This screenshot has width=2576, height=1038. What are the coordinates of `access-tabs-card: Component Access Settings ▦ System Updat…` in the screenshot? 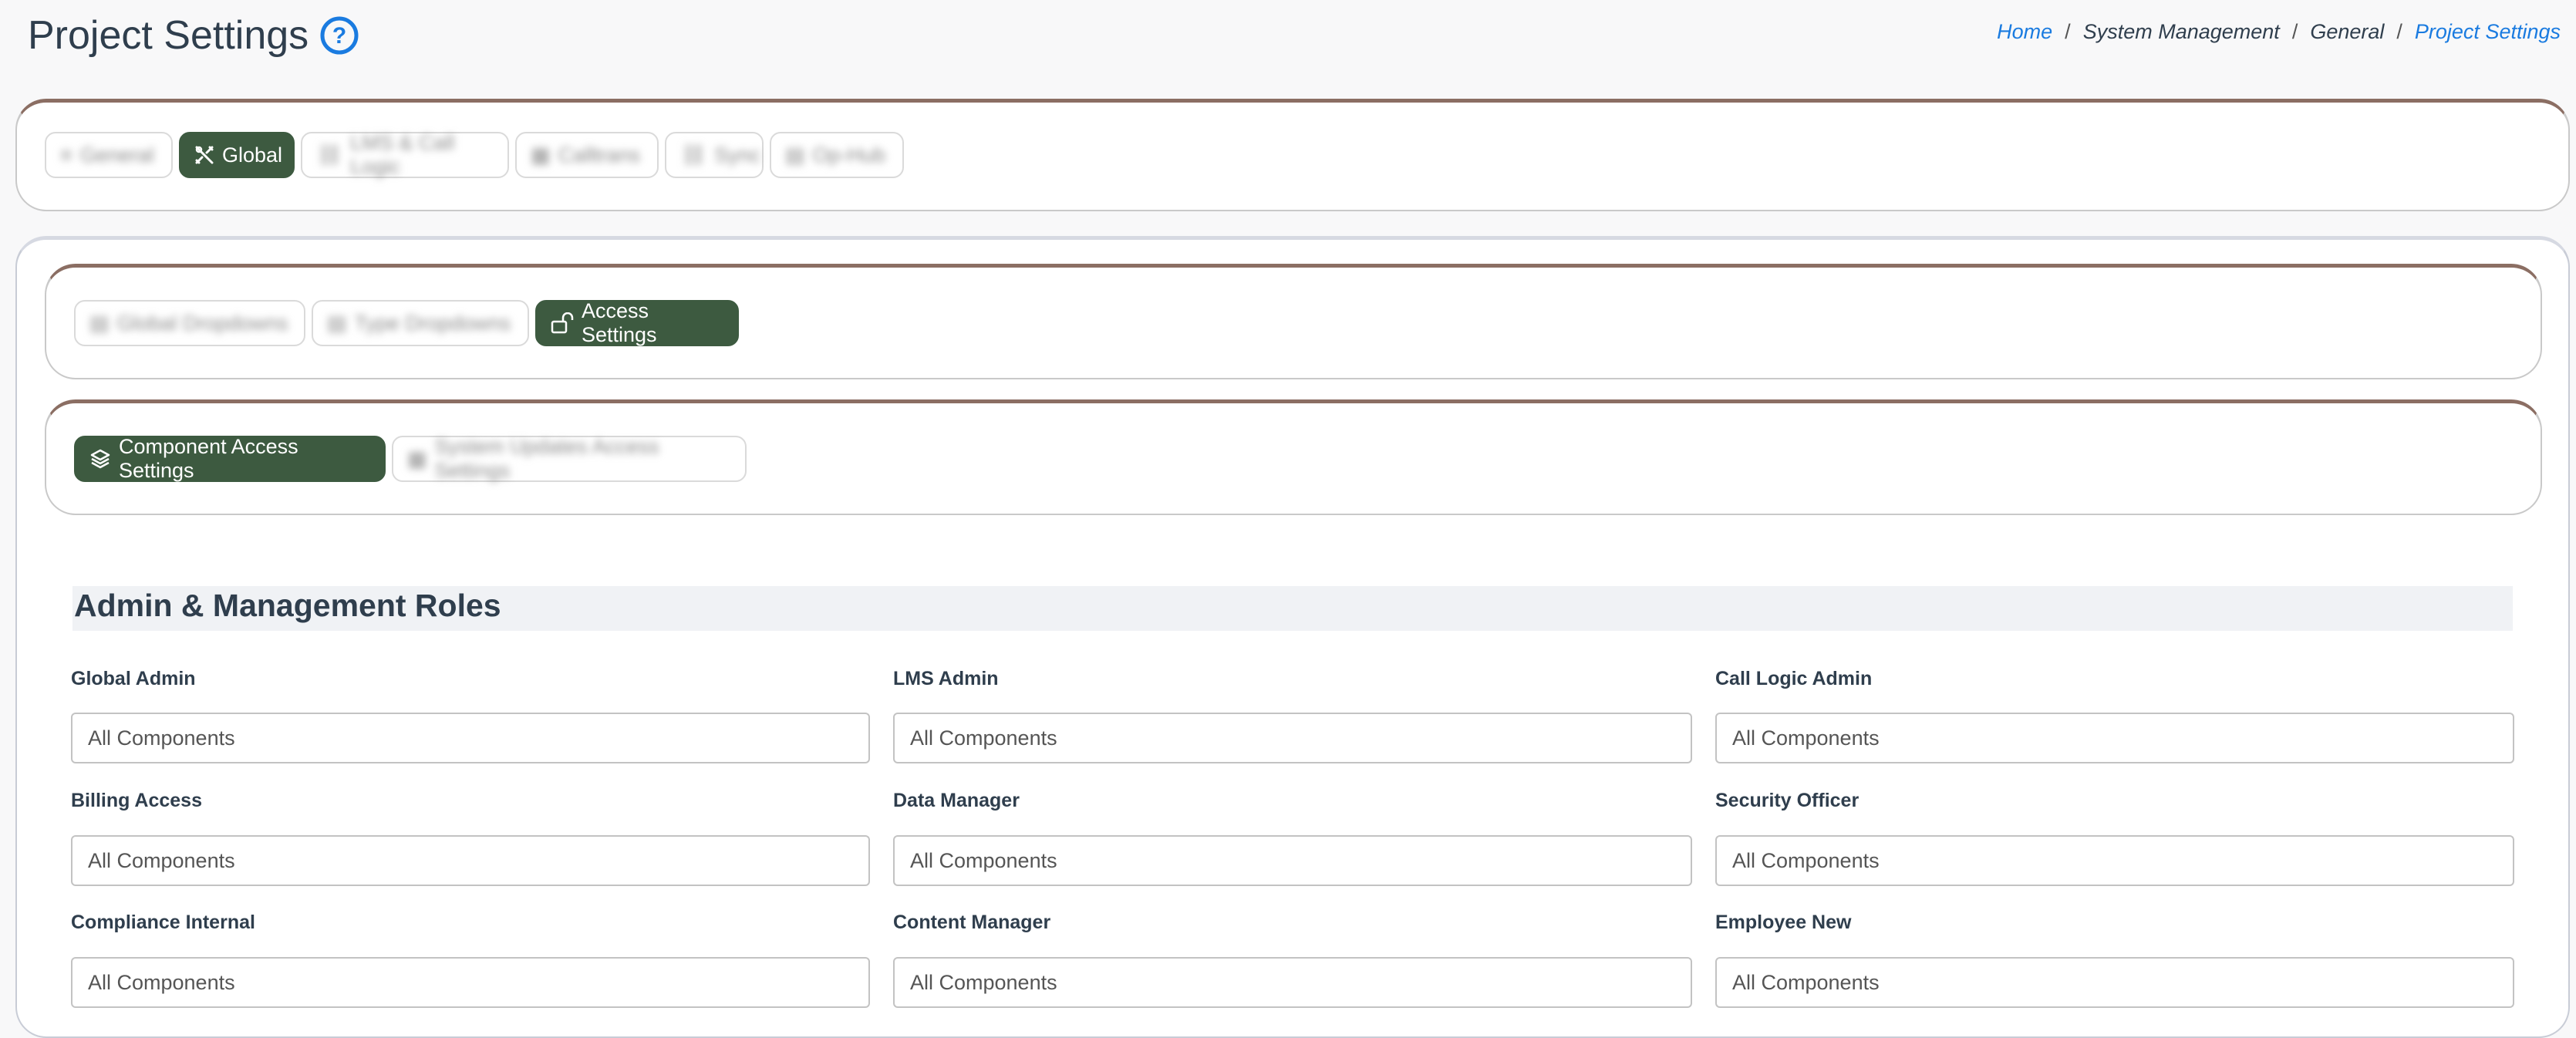 It's located at (1293, 457).